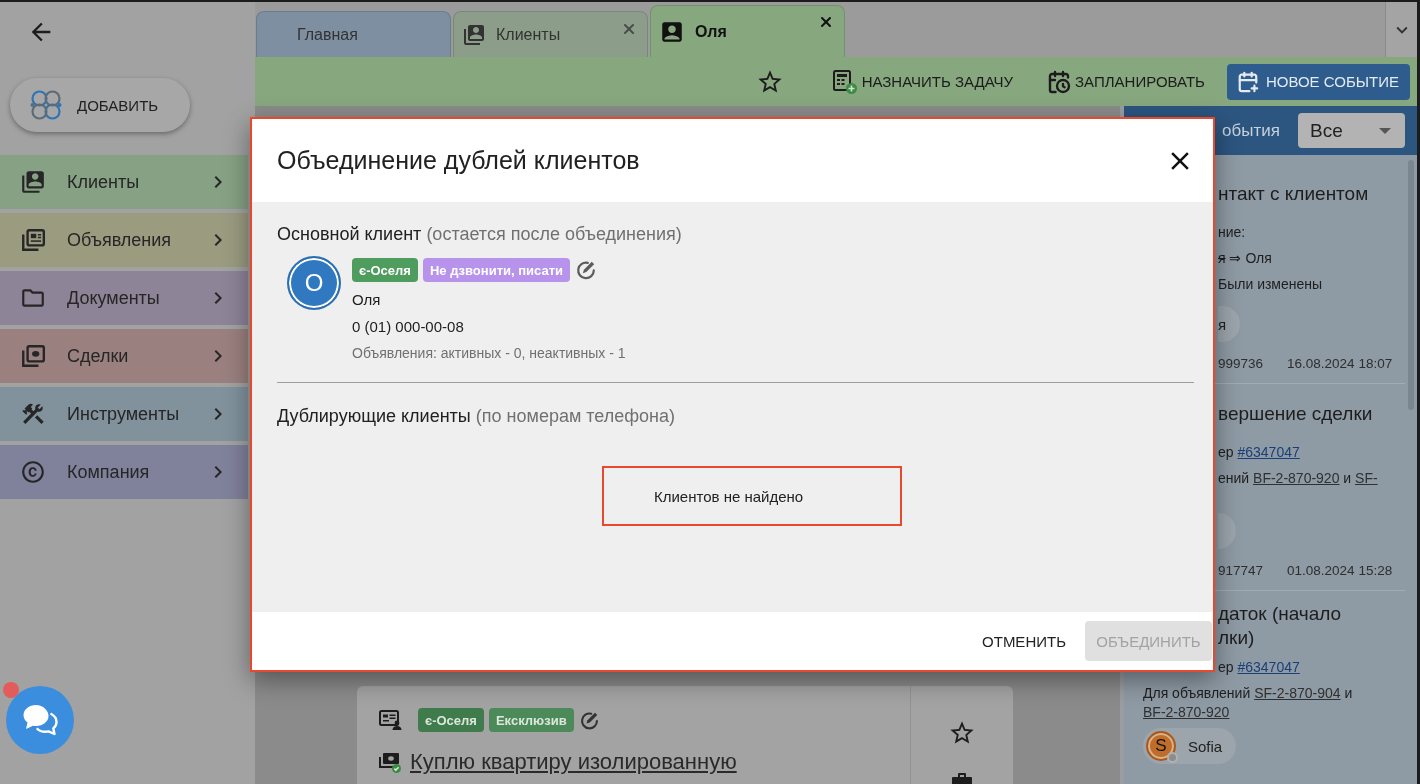 The width and height of the screenshot is (1420, 784). Describe the element at coordinates (1248, 702) in the screenshot. I see `event-detail: Для объявлений SF-2-870-904 и BF-2-870-920` at that location.